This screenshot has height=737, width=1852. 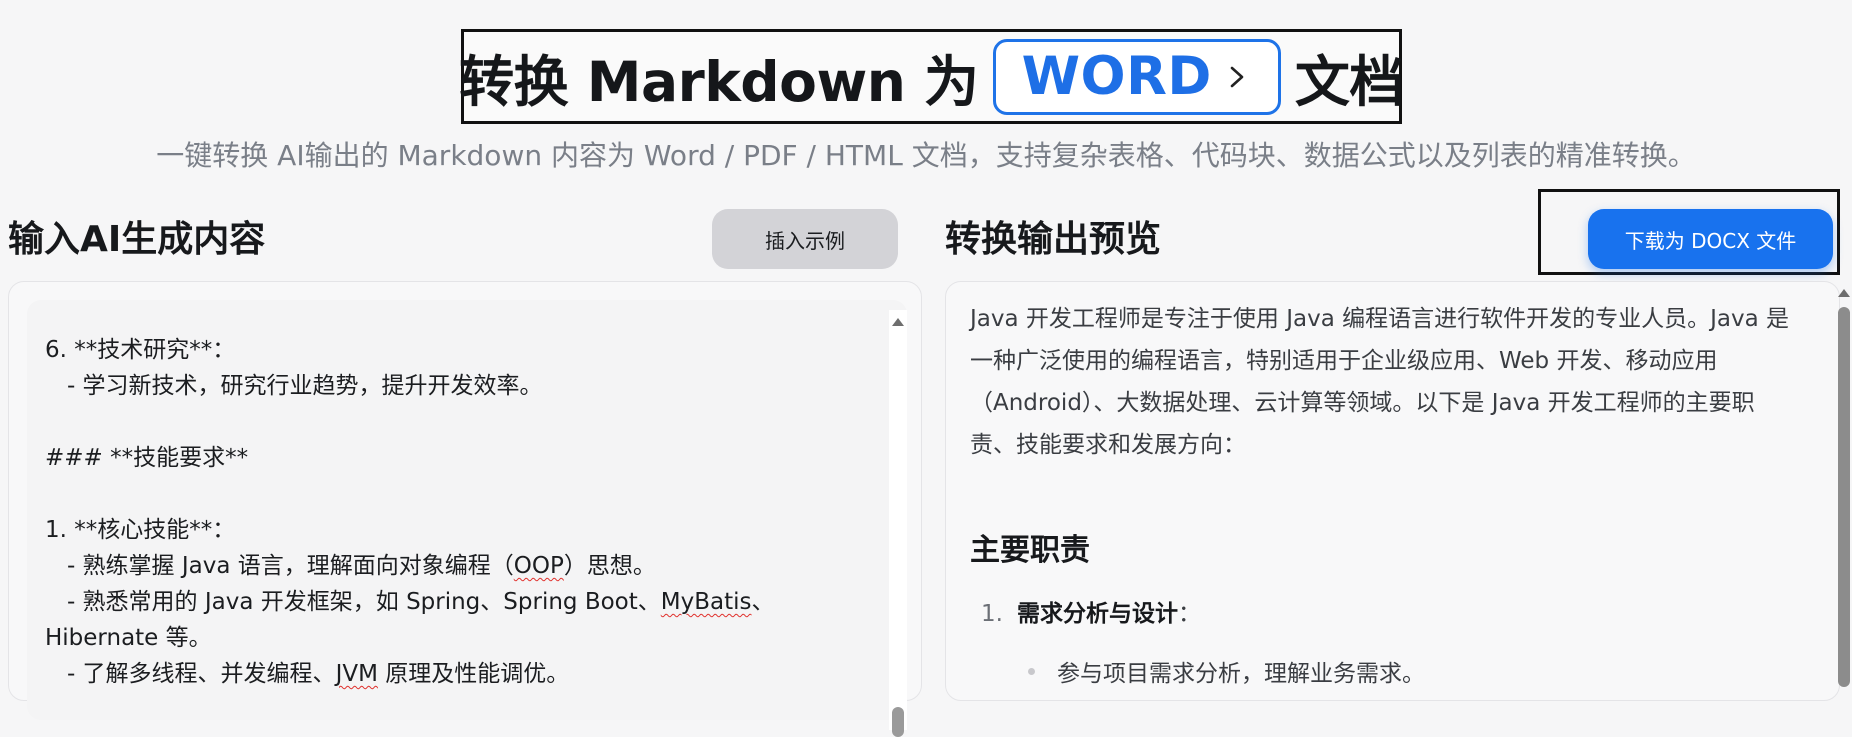 What do you see at coordinates (140, 530) in the screenshot?
I see `editor-line: 1. **核心技能**：` at bounding box center [140, 530].